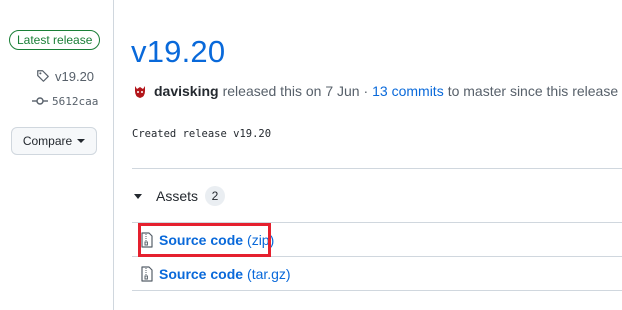 This screenshot has height=310, width=622. I want to click on tag-name: v19.20, so click(75, 76).